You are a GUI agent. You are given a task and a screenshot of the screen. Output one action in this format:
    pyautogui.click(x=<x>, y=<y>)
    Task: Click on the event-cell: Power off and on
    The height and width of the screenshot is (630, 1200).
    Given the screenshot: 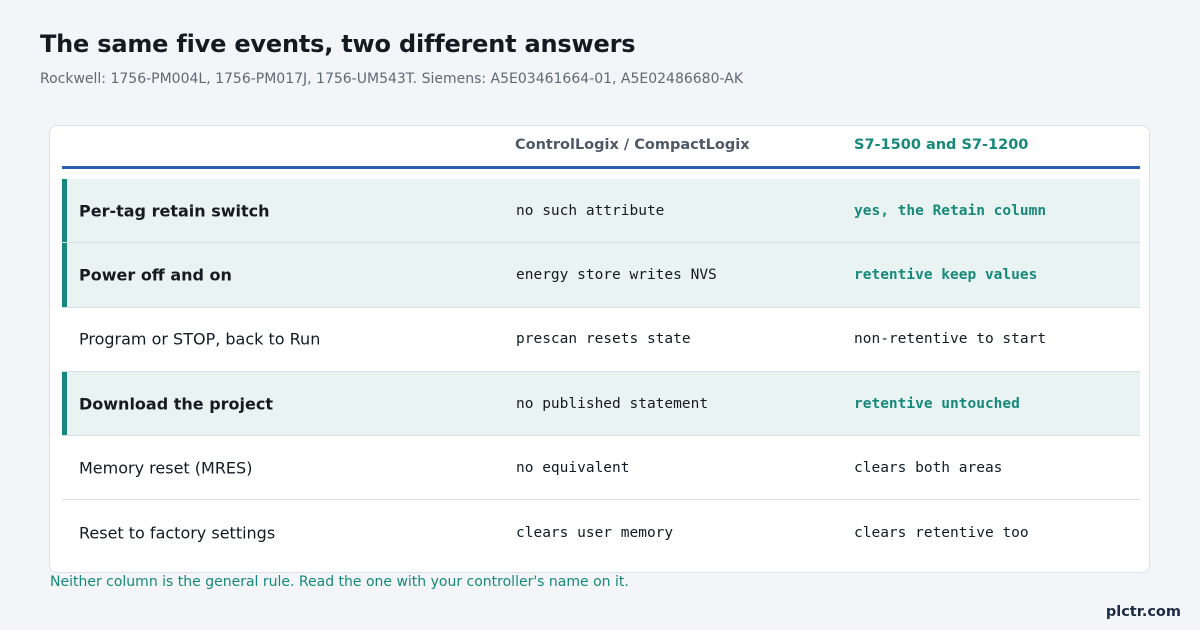 What is the action you would take?
    pyautogui.click(x=155, y=275)
    